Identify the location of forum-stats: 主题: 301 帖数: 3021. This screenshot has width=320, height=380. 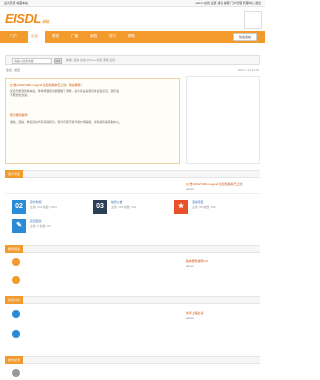
(43, 207).